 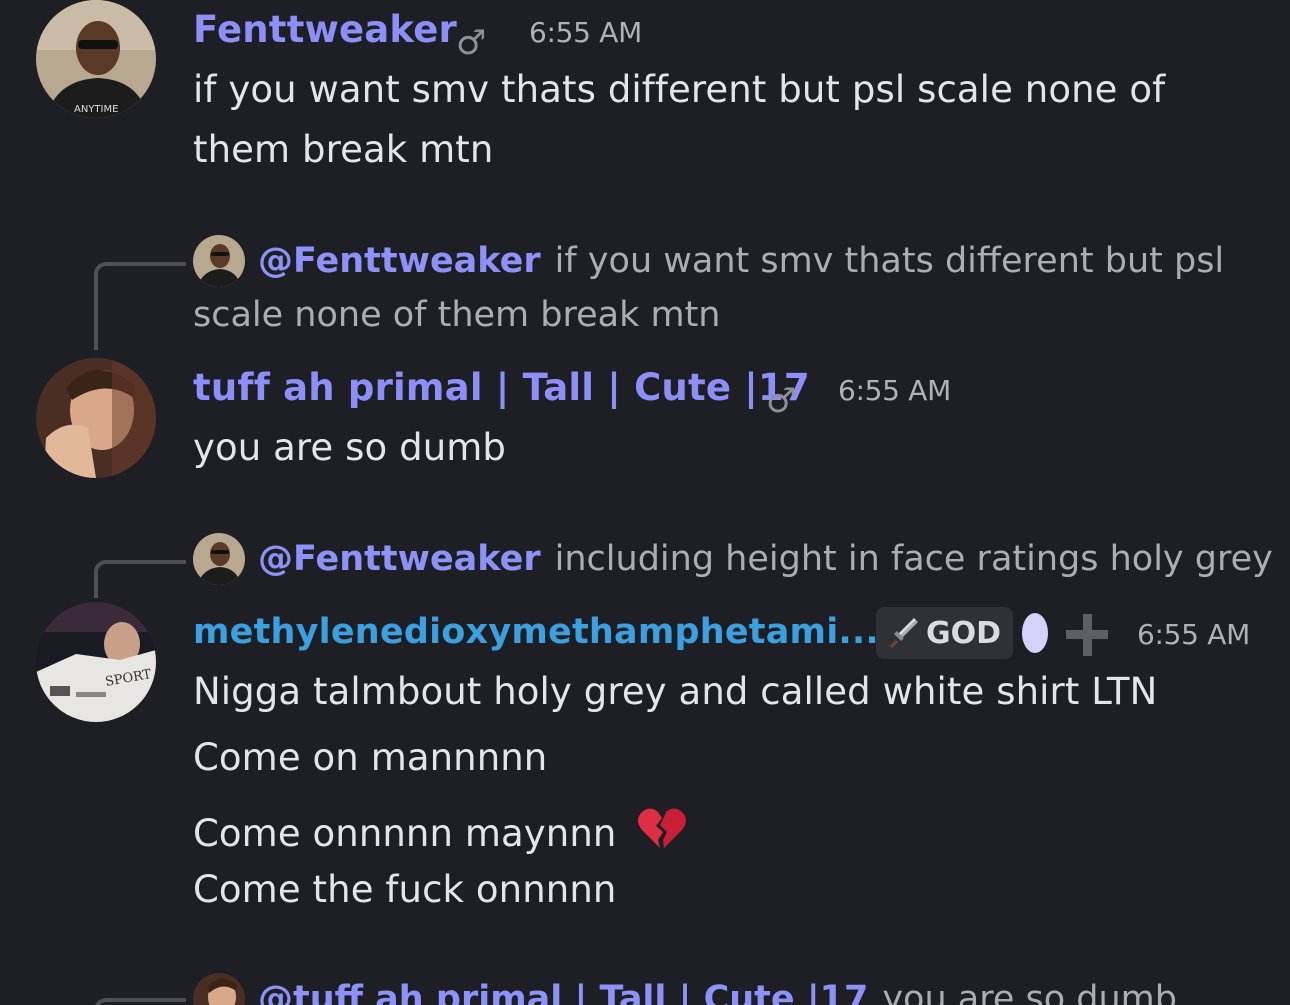 I want to click on moon-icon, so click(x=1035, y=633).